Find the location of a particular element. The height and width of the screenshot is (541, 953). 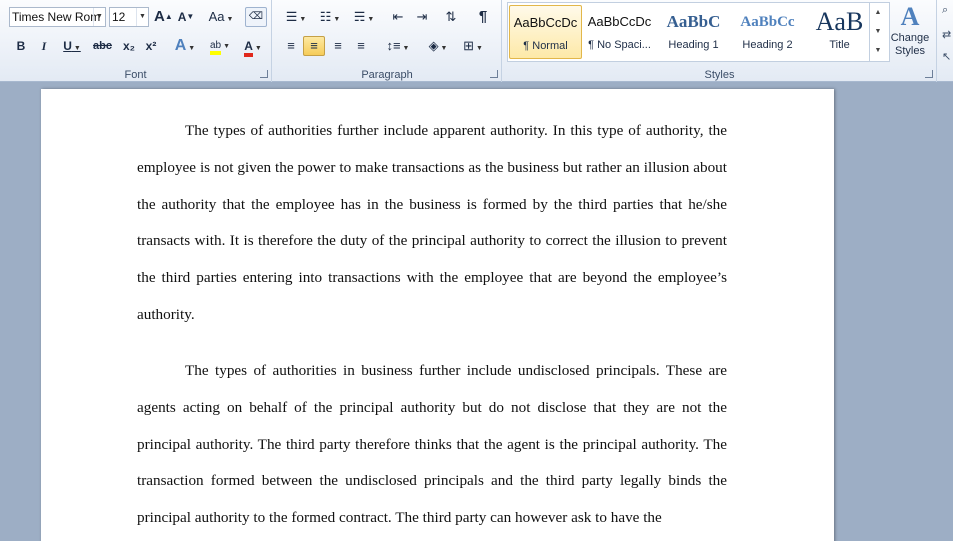

decrease-indent-icon: ⇤ is located at coordinates (398, 16).